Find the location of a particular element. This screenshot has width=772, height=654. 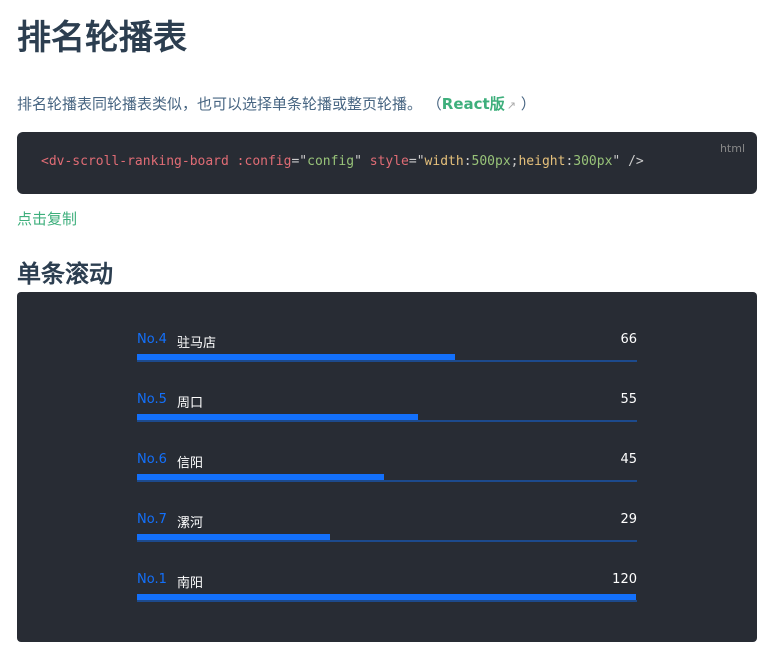

external-link-icon: ↗ is located at coordinates (511, 105).